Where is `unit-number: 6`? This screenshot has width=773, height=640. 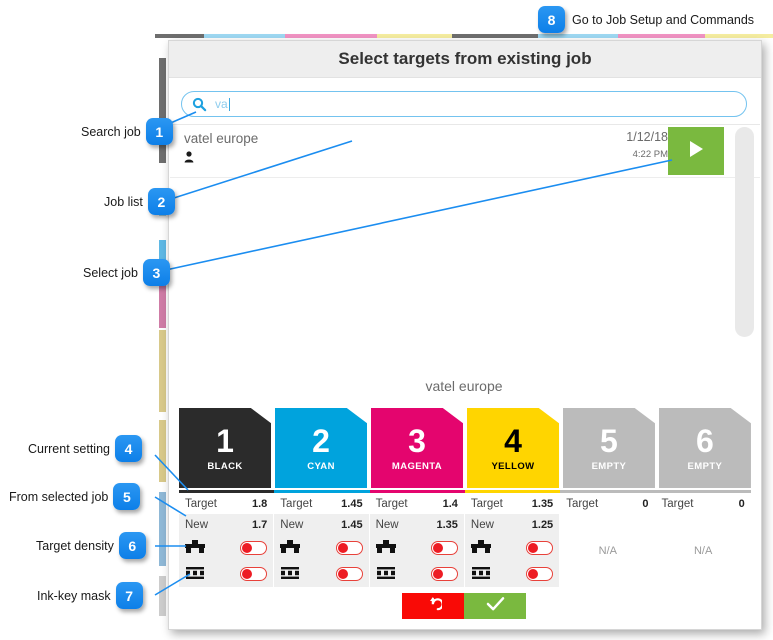
unit-number: 6 is located at coordinates (705, 440).